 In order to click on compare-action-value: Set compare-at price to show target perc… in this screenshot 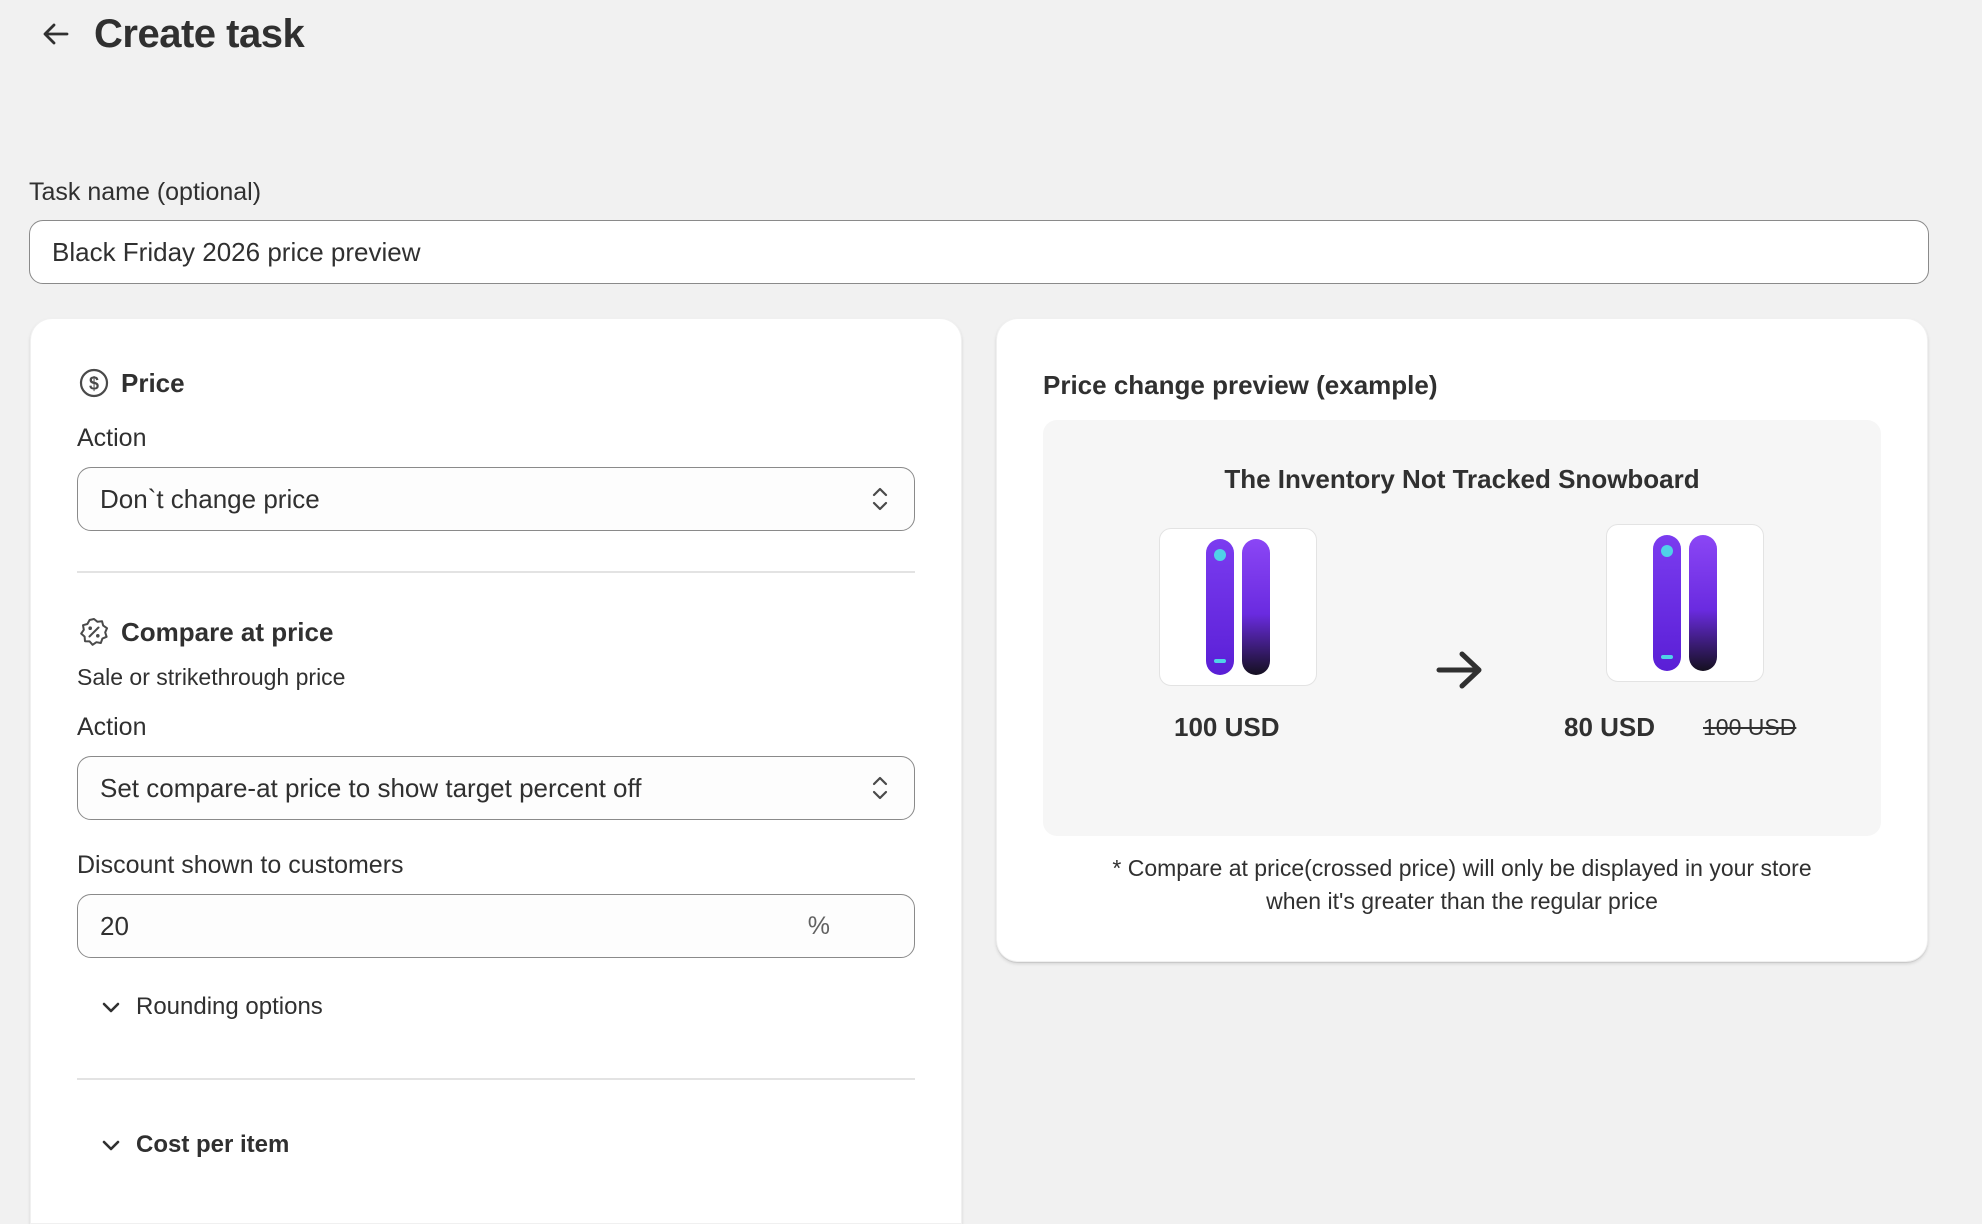, I will do `click(371, 787)`.